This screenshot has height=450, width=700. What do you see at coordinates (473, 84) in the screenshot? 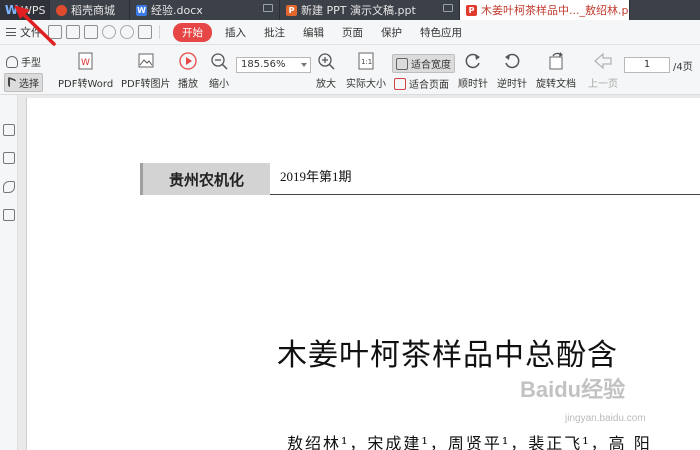
I see `rotate-clockwise-label: 顺时针` at bounding box center [473, 84].